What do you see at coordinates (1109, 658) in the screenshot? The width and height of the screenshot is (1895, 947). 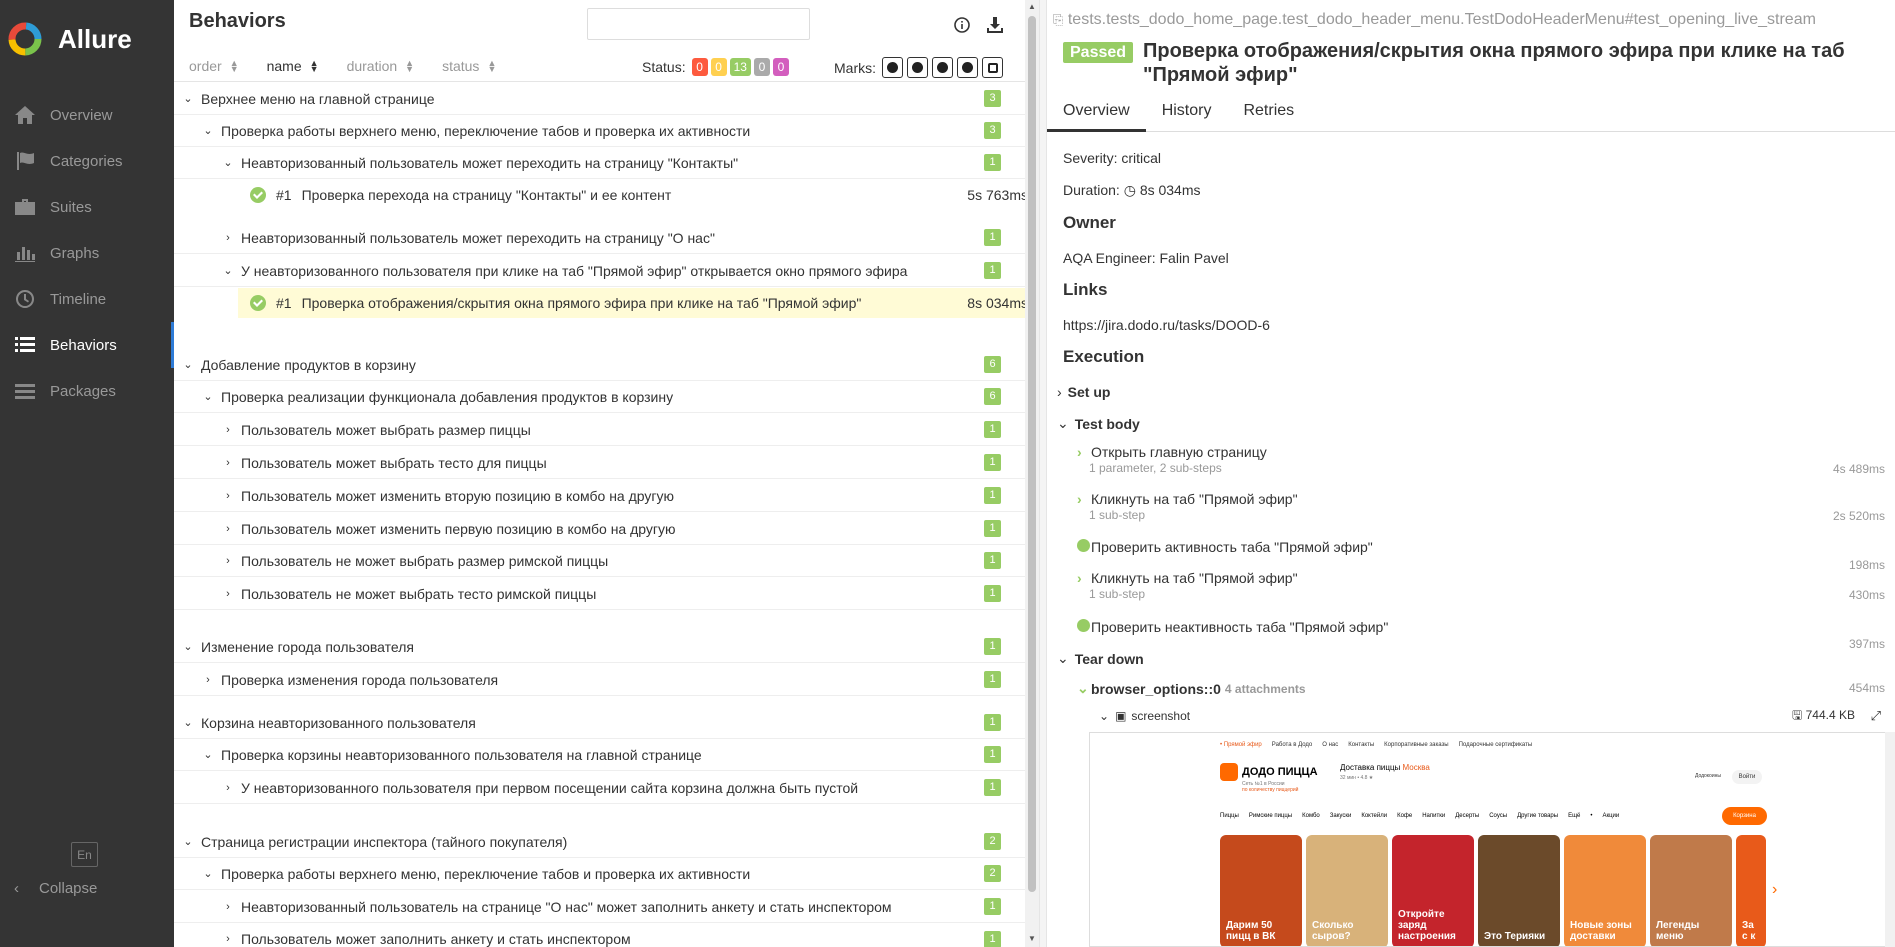 I see `teardown-label: Tear down` at bounding box center [1109, 658].